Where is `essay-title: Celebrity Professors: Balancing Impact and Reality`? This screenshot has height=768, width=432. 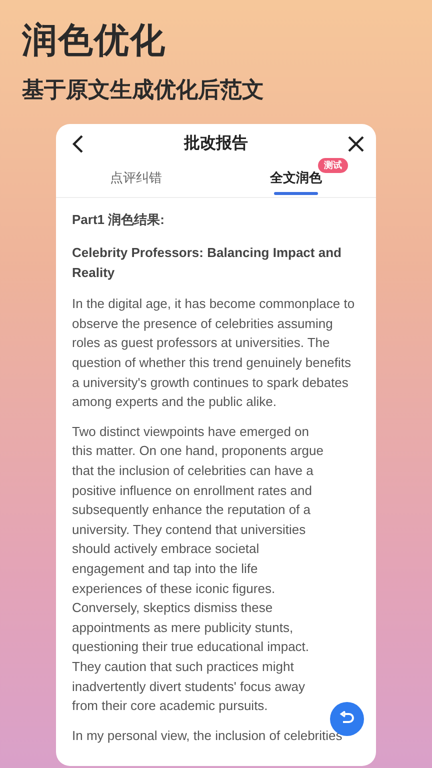
essay-title: Celebrity Professors: Balancing Impact and Reality is located at coordinates (207, 263).